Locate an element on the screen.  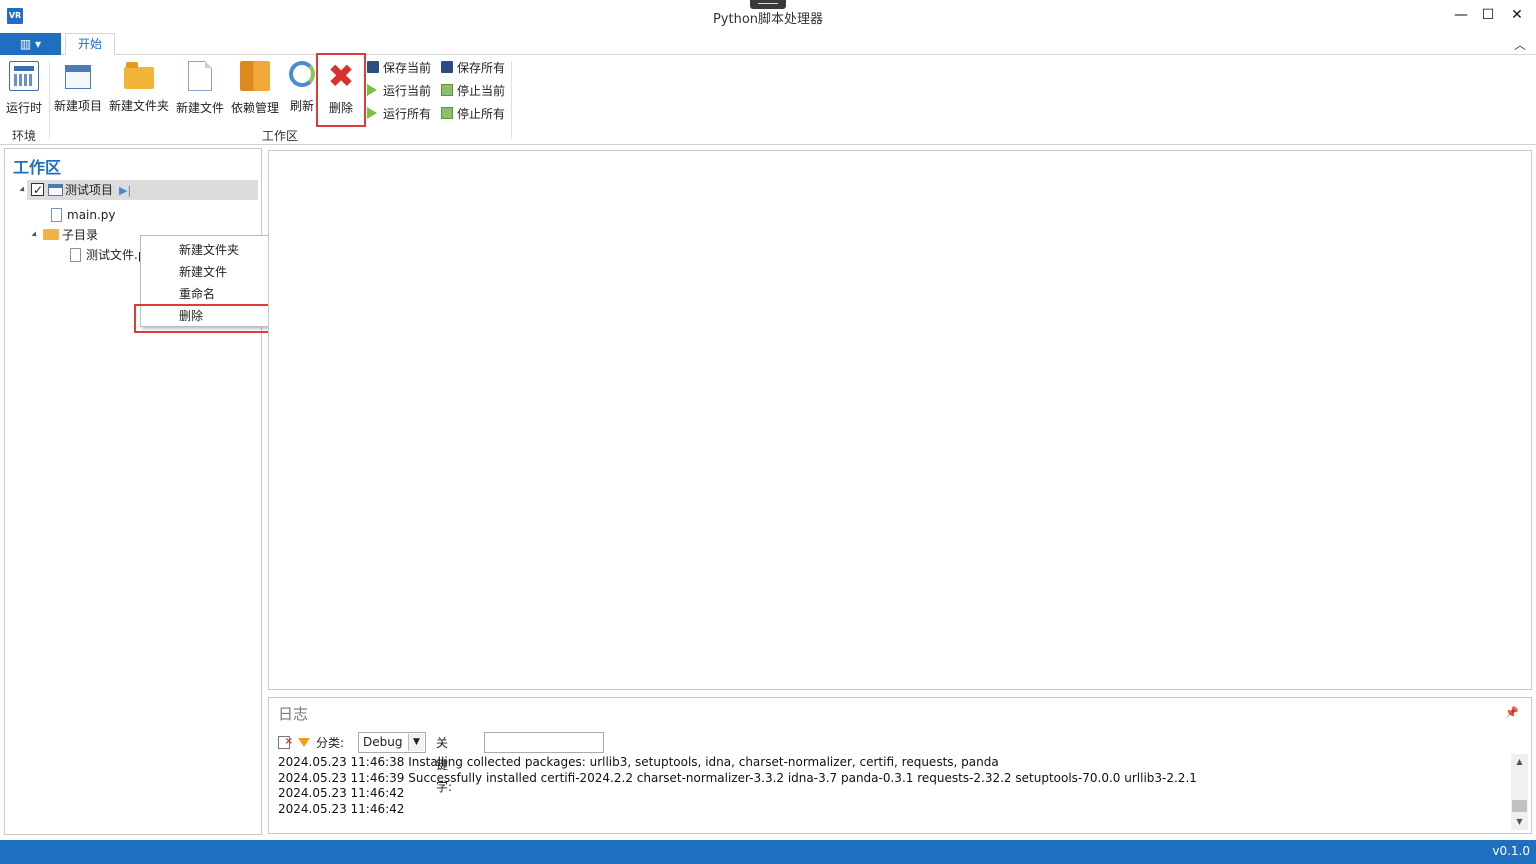
group-label-workspace: 工作区 is located at coordinates (280, 136).